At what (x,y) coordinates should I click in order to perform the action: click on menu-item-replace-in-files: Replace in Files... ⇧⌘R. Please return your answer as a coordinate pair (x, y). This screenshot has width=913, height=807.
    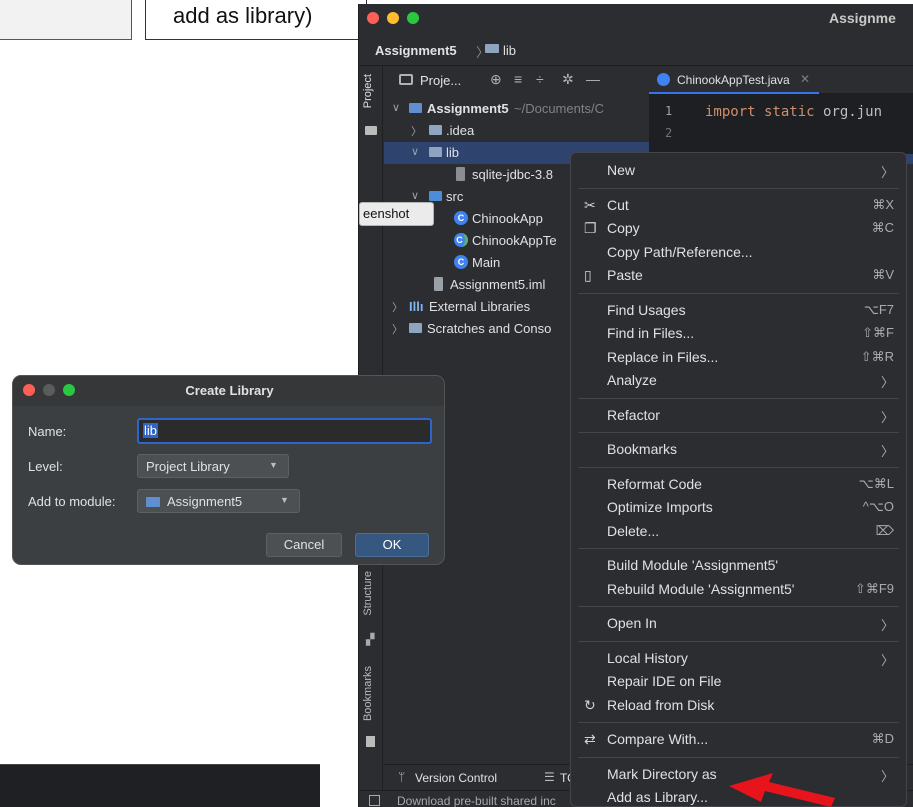
    Looking at the image, I should click on (738, 357).